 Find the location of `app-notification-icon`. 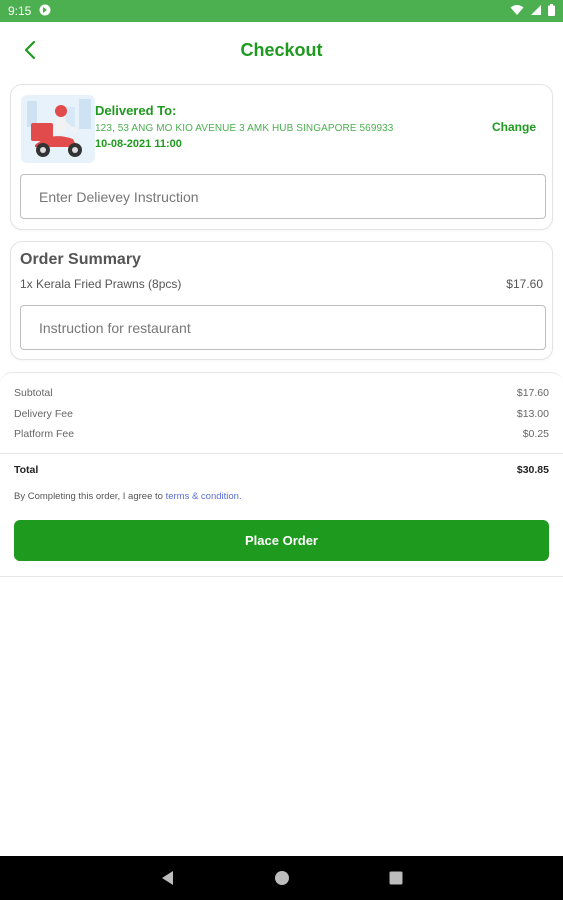

app-notification-icon is located at coordinates (45, 11).